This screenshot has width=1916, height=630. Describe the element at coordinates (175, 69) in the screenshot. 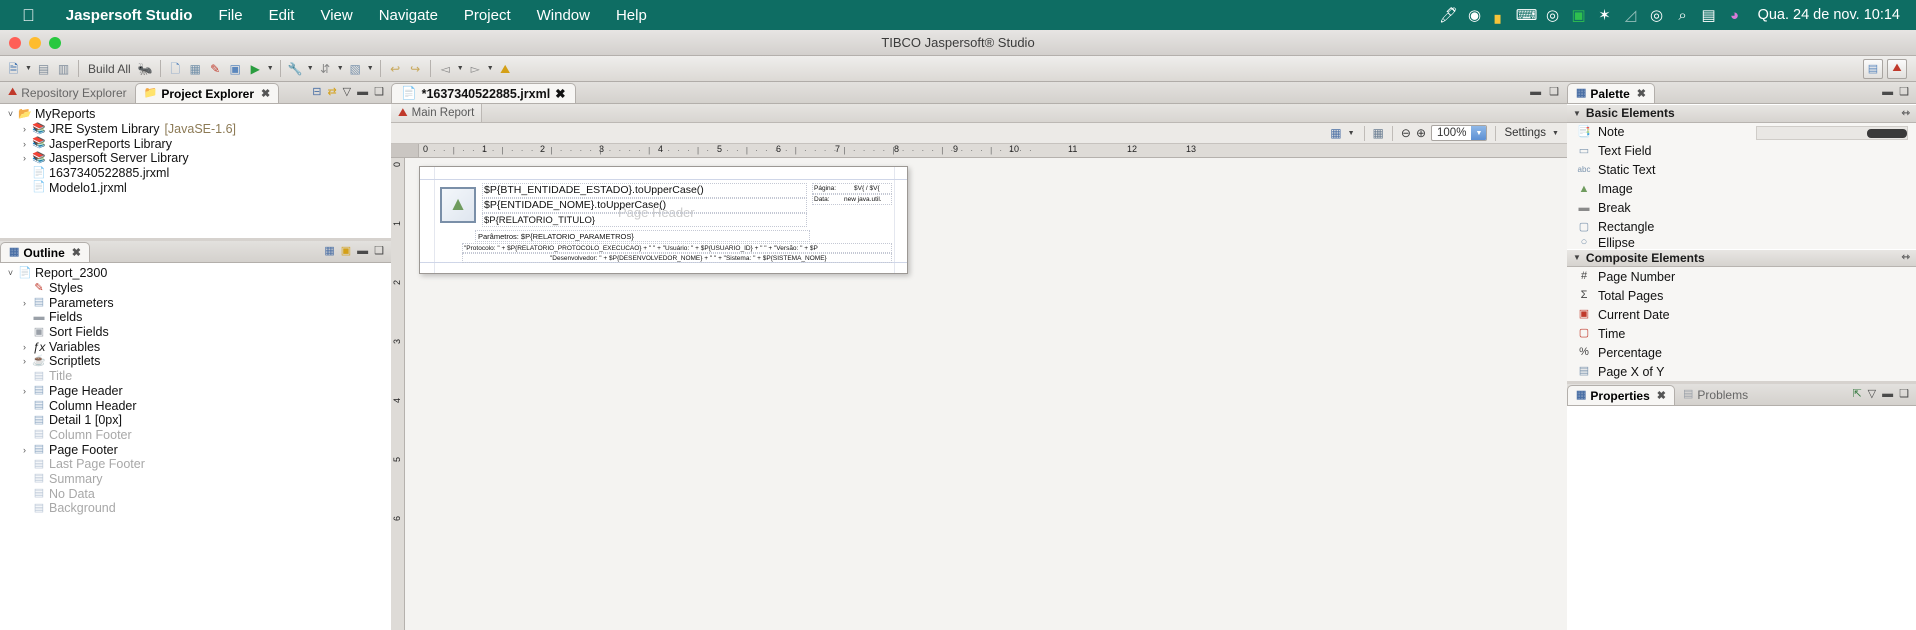

I see `new-report-button: 🗋` at that location.